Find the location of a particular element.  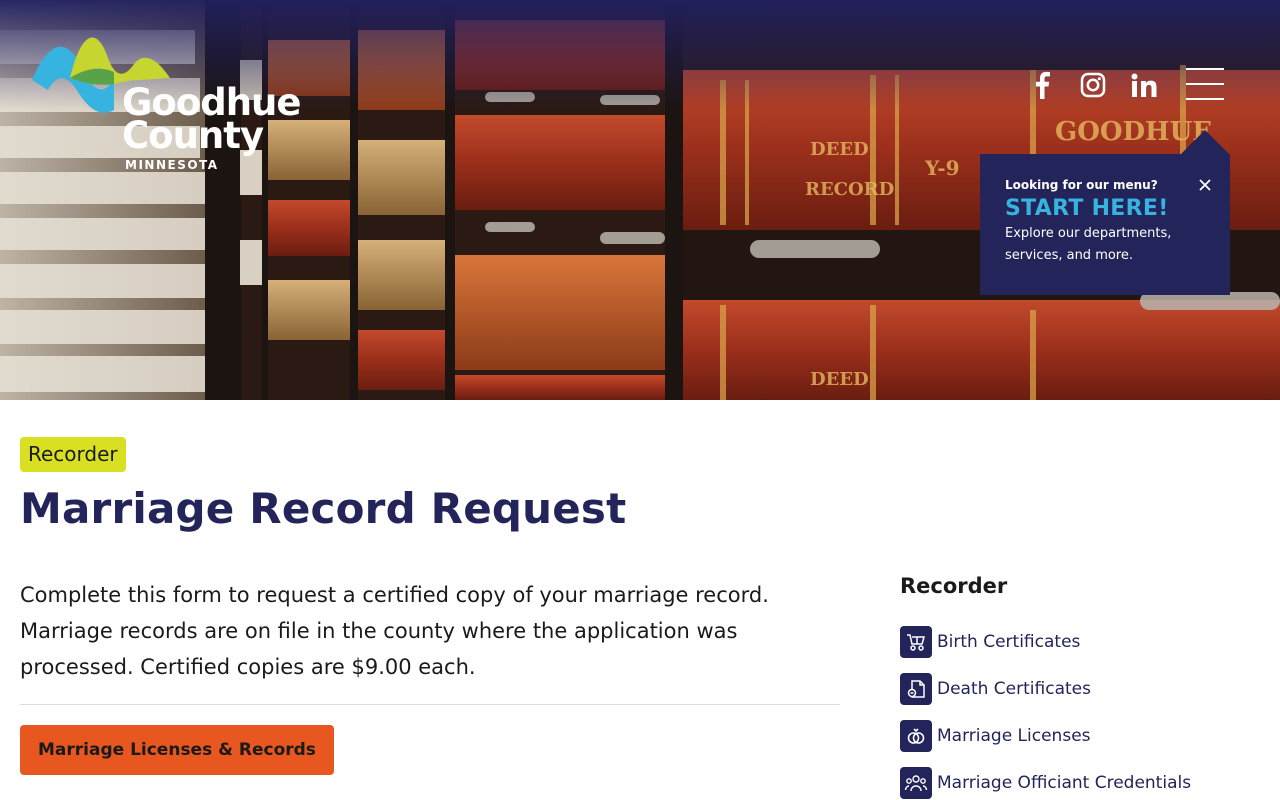

sidebar-item-label: Marriage Officiant Credentials is located at coordinates (1064, 783).